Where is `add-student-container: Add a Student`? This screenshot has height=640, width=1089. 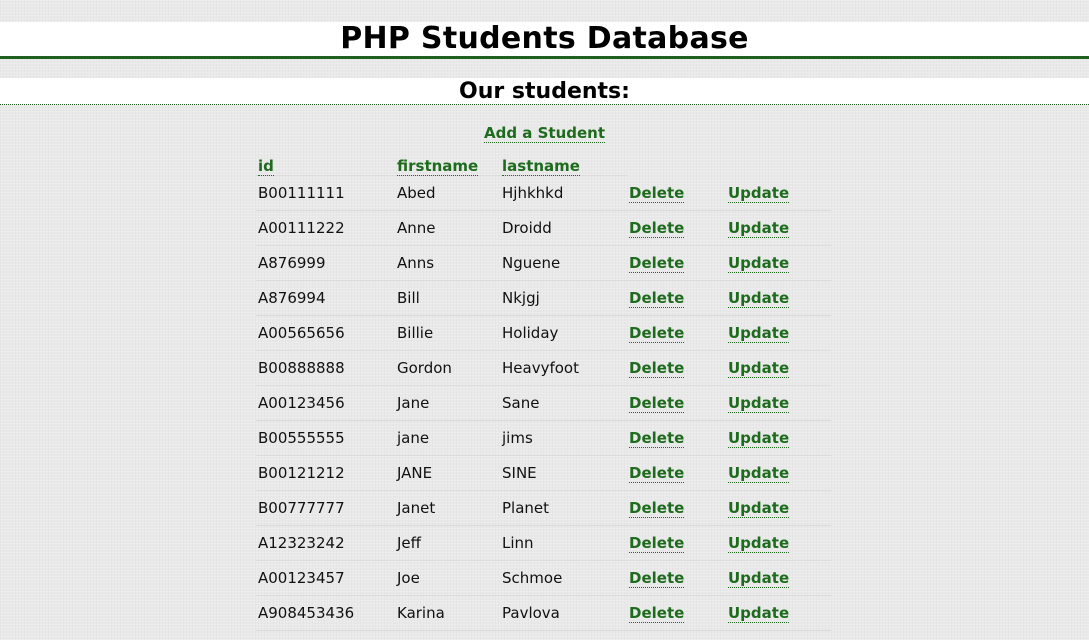 add-student-container: Add a Student is located at coordinates (544, 133).